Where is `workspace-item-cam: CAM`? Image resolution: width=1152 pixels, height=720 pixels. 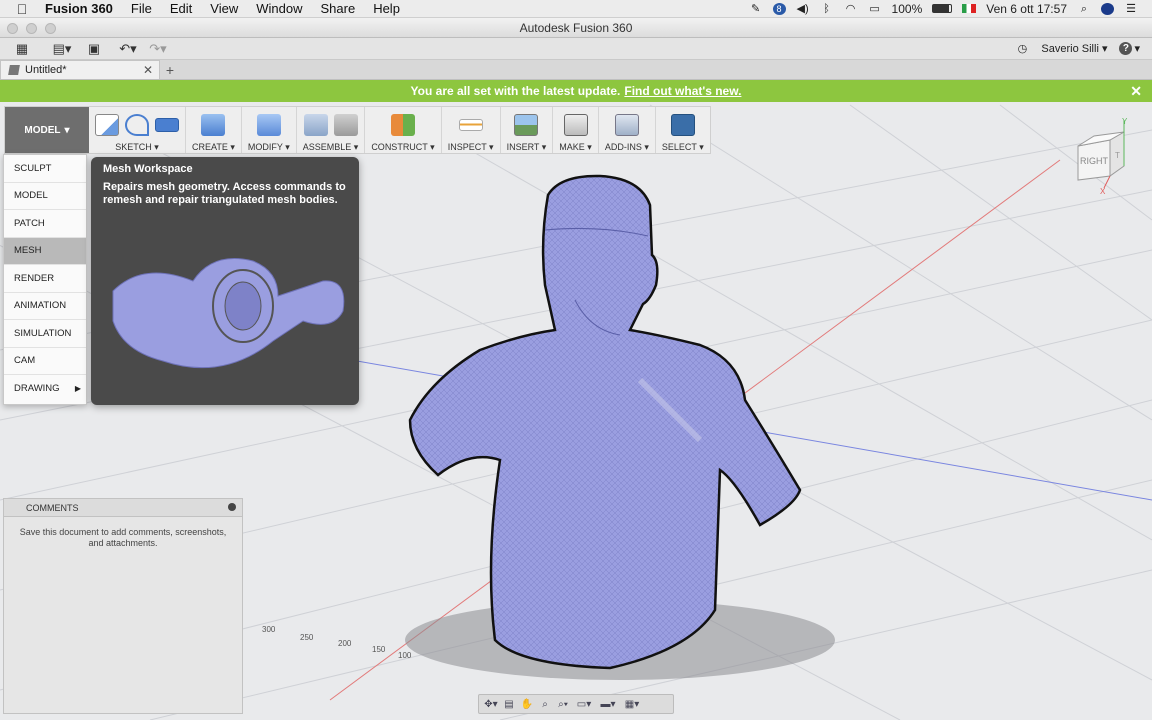
workspace-item-cam: CAM is located at coordinates (45, 361).